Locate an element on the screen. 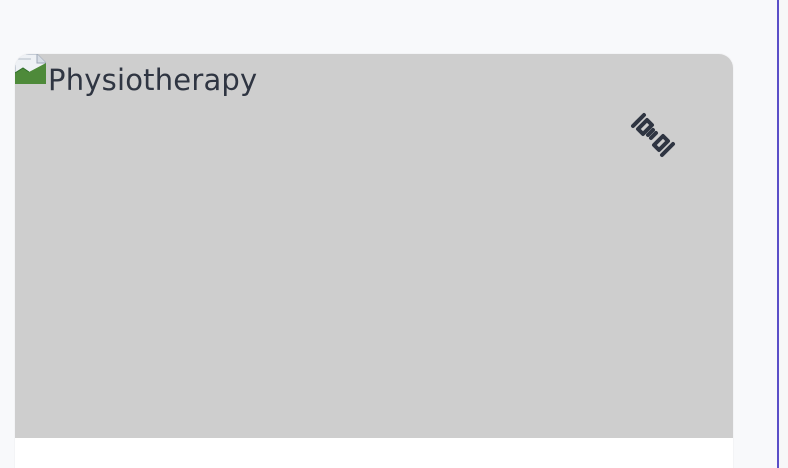  broken-image-icon is located at coordinates (30, 69).